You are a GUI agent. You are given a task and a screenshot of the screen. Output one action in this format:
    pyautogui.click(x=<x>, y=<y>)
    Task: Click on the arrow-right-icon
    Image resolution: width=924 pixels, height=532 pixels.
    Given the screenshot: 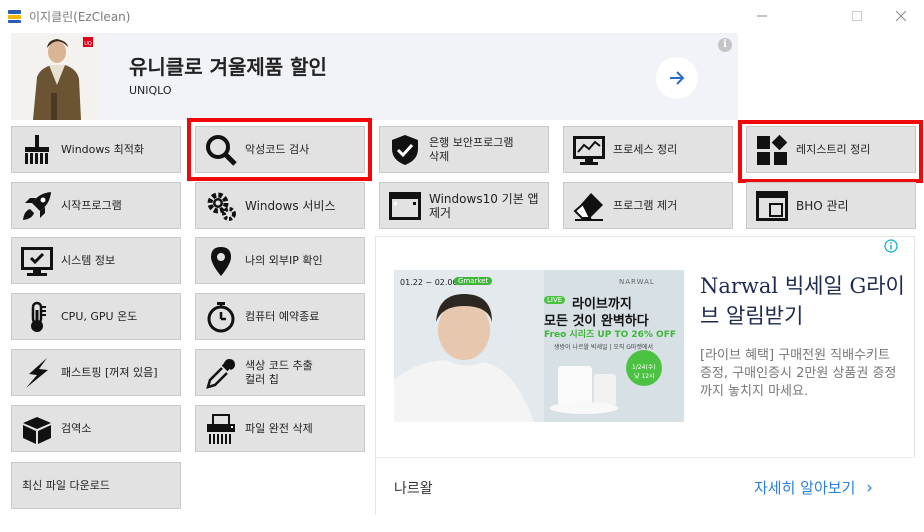 What is the action you would take?
    pyautogui.click(x=677, y=78)
    